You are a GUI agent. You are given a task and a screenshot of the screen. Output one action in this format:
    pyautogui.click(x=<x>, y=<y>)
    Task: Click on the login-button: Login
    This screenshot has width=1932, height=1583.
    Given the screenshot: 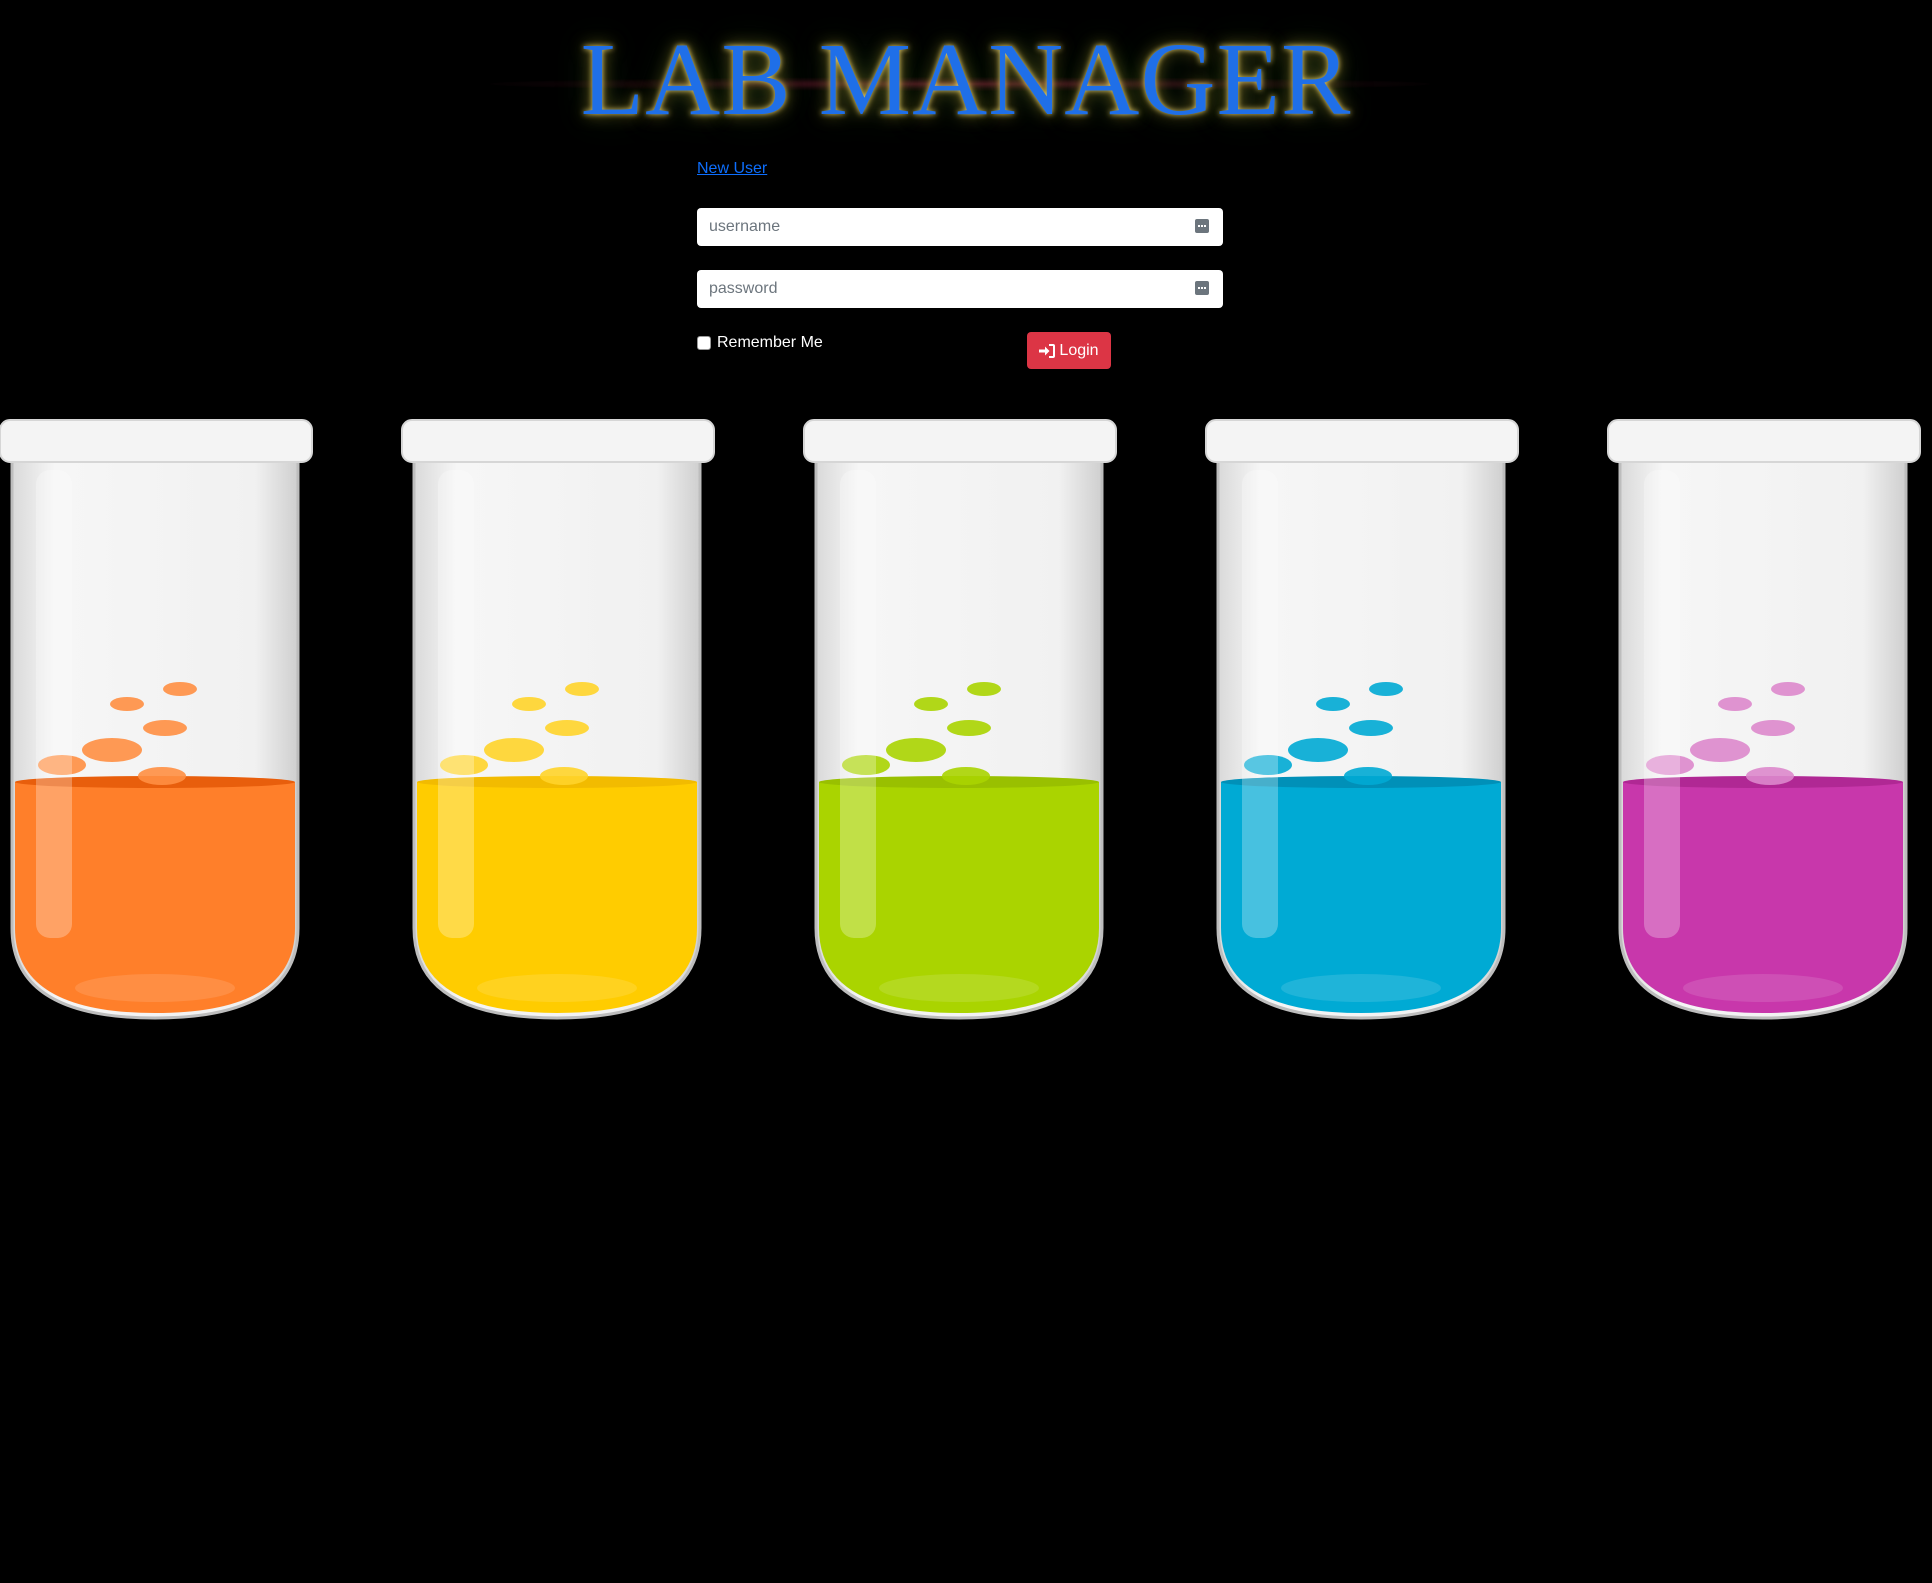 What is the action you would take?
    pyautogui.click(x=1069, y=350)
    